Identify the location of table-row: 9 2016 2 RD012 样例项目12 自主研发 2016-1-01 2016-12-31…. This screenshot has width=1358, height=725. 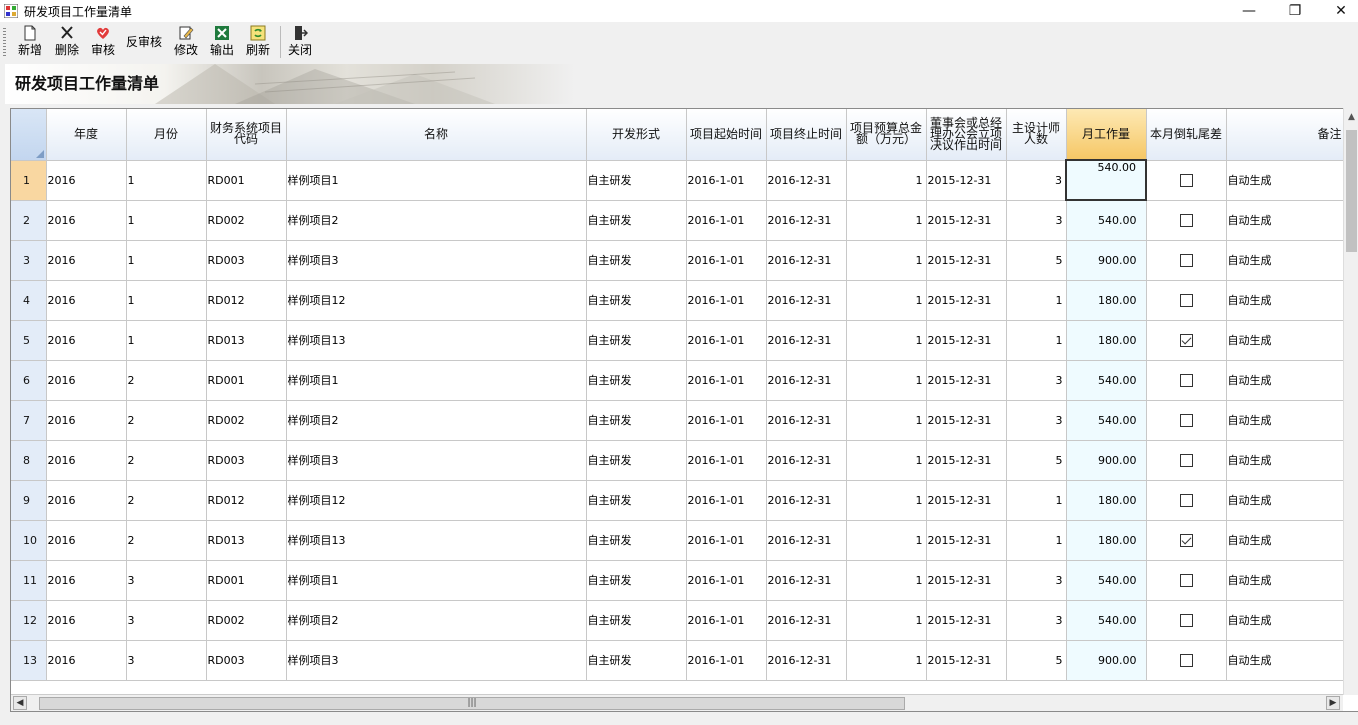
(679, 500).